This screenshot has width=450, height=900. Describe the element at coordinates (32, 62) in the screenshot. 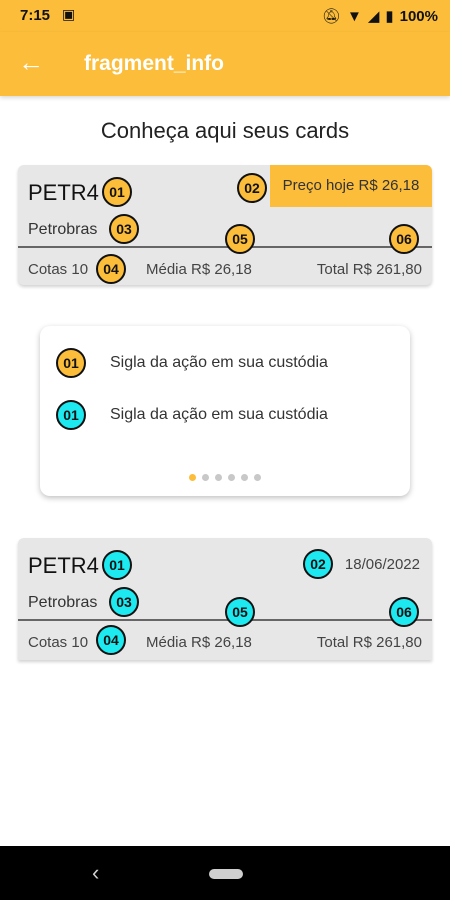

I see `arrow-left-icon: ←` at that location.